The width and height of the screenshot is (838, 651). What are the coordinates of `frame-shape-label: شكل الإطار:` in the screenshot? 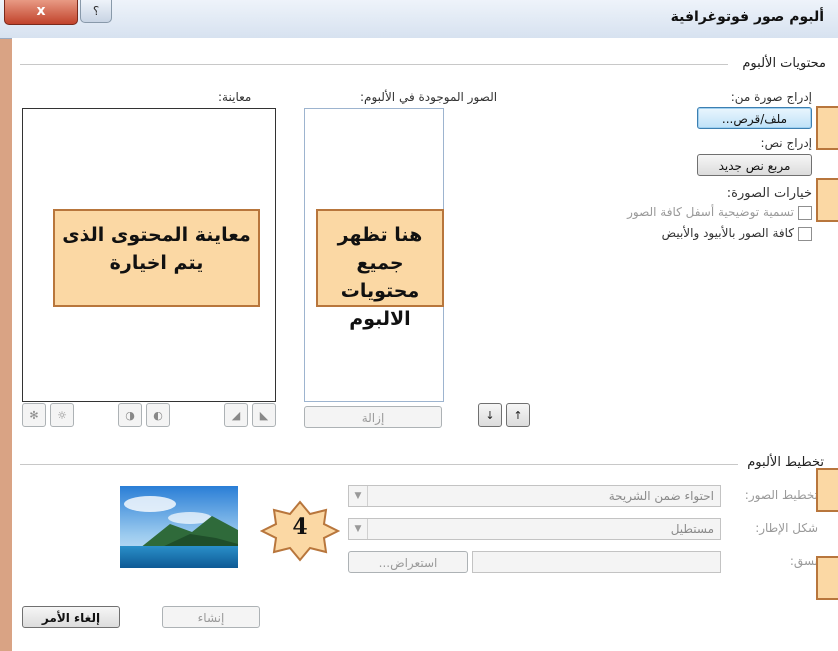 It's located at (786, 528).